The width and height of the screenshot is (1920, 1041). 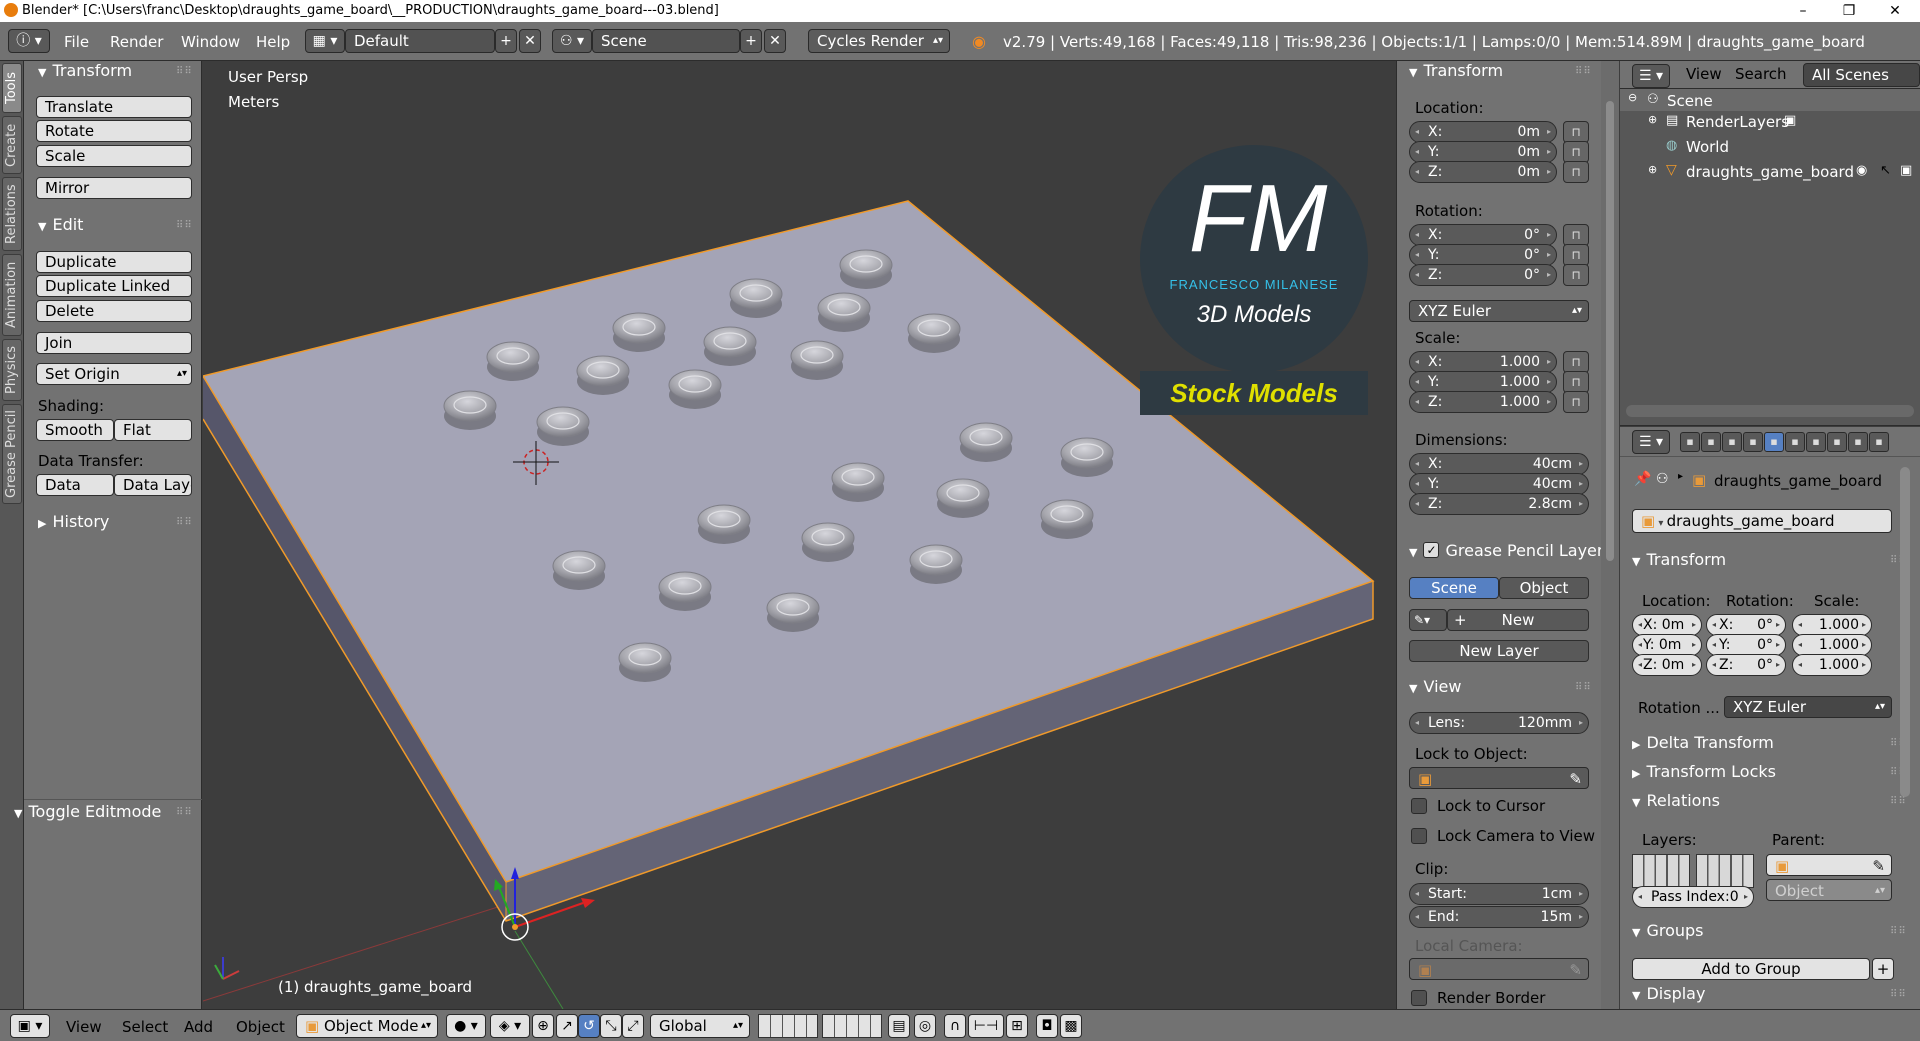 What do you see at coordinates (1499, 311) in the screenshot?
I see `rotation-mode-select: XYZ Euler ▴▾` at bounding box center [1499, 311].